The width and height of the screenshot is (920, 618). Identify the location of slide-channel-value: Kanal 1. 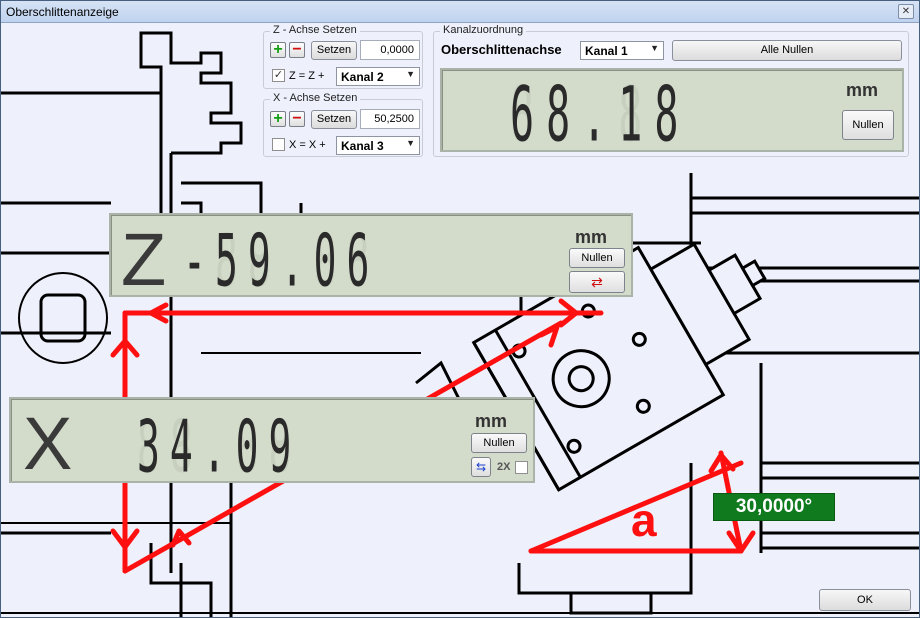
(606, 51).